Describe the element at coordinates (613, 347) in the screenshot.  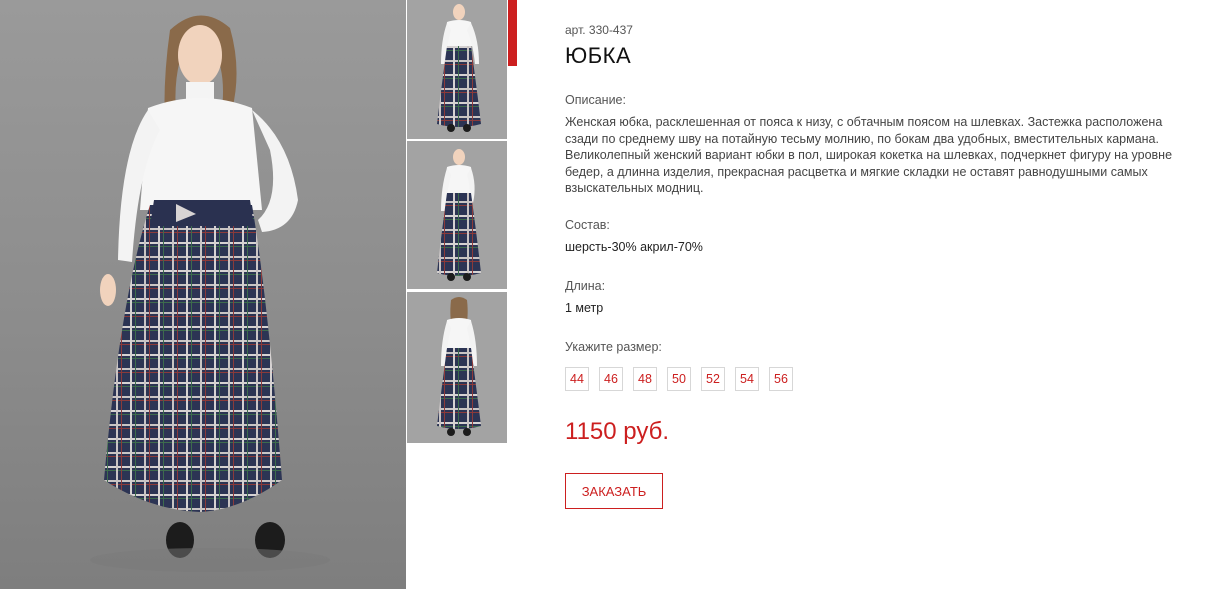
I see `size-label: Укажите размер:` at that location.